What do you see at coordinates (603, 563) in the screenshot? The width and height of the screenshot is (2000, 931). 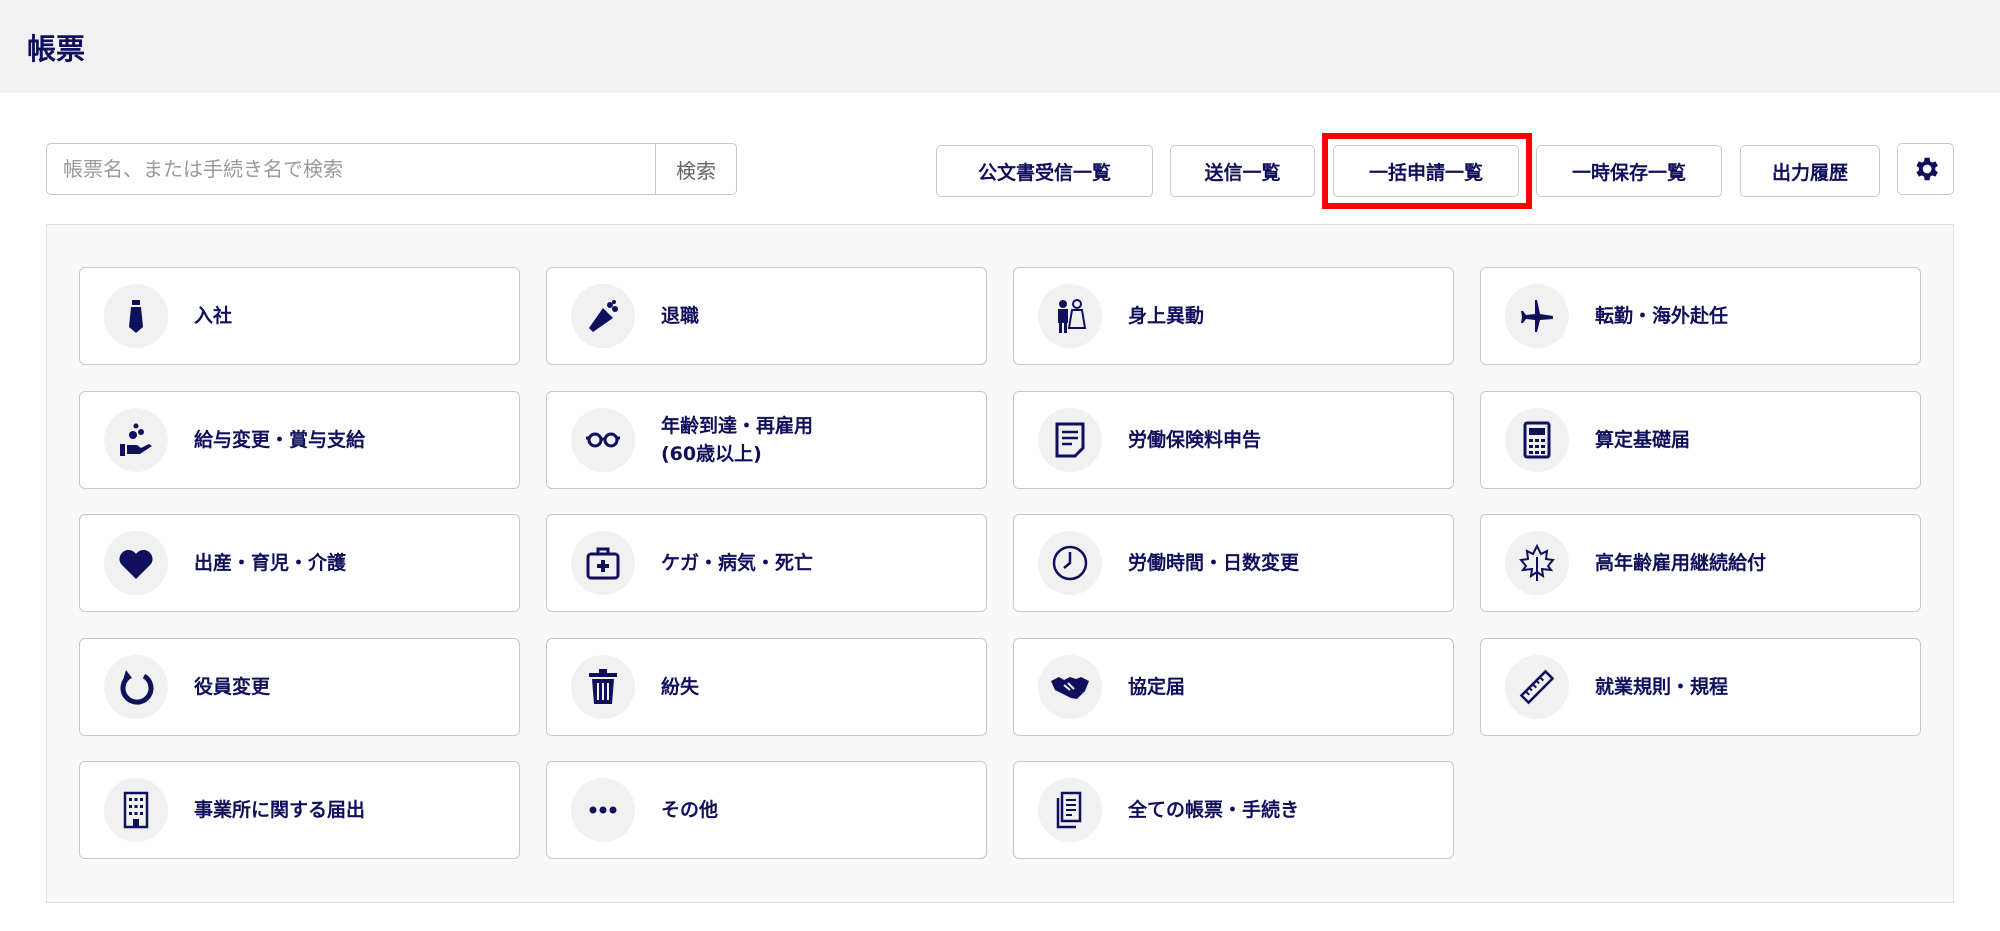 I see `first-aid-kit-icon` at bounding box center [603, 563].